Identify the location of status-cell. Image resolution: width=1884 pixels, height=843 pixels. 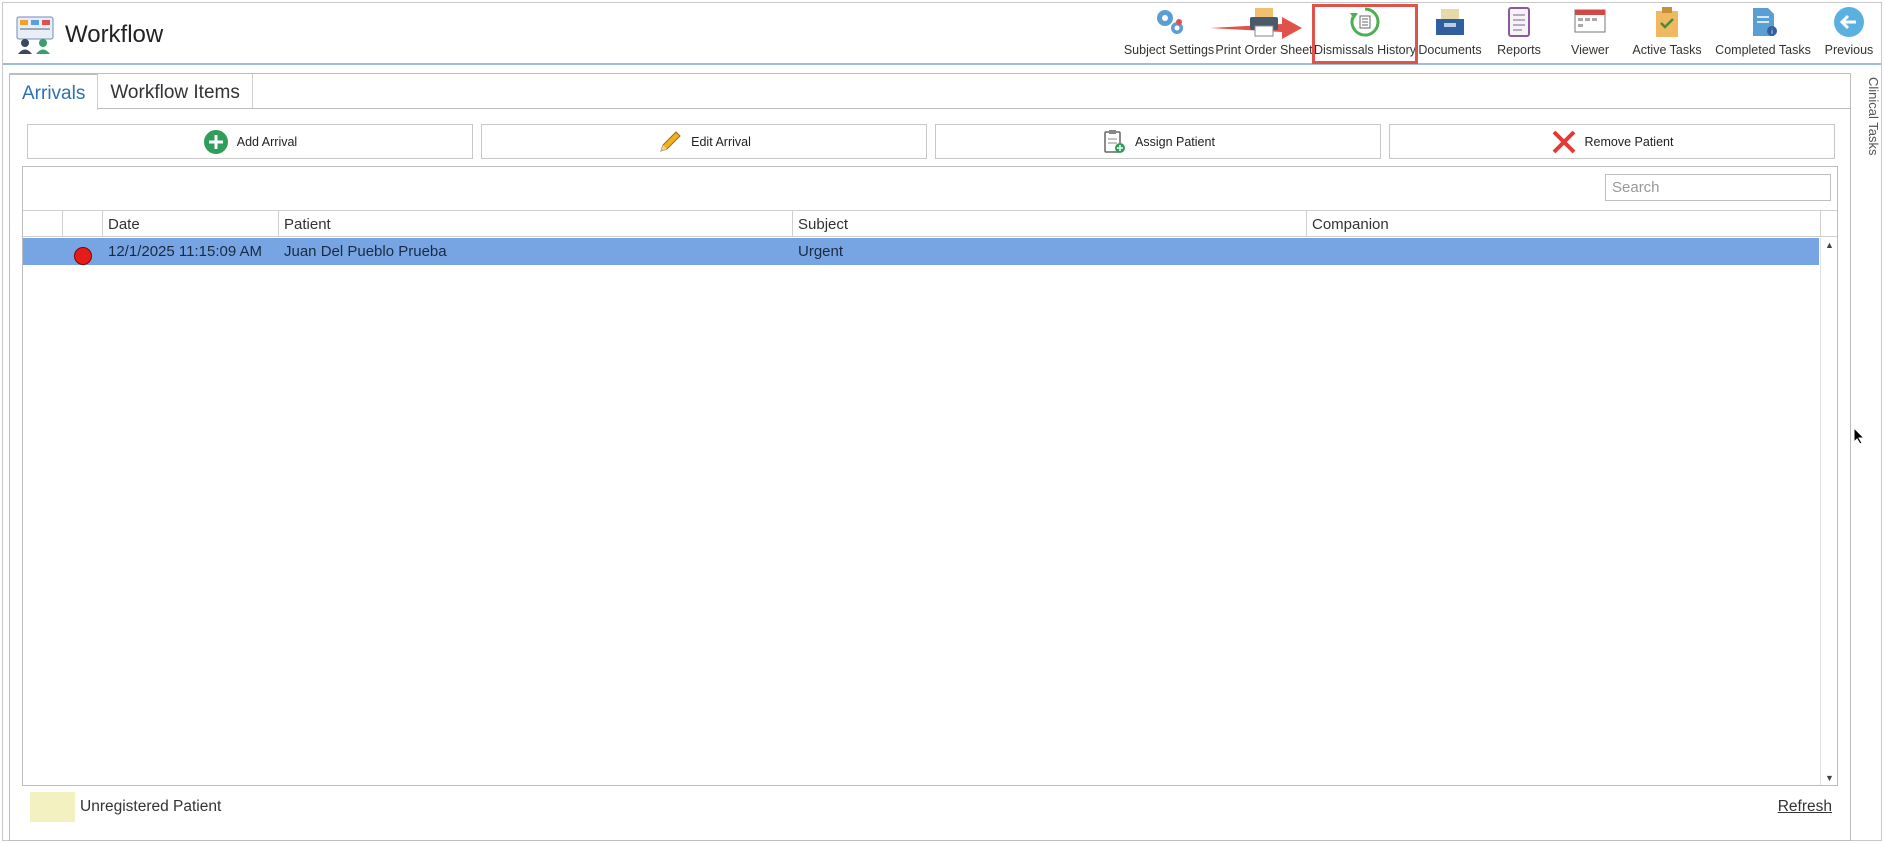
(83, 251).